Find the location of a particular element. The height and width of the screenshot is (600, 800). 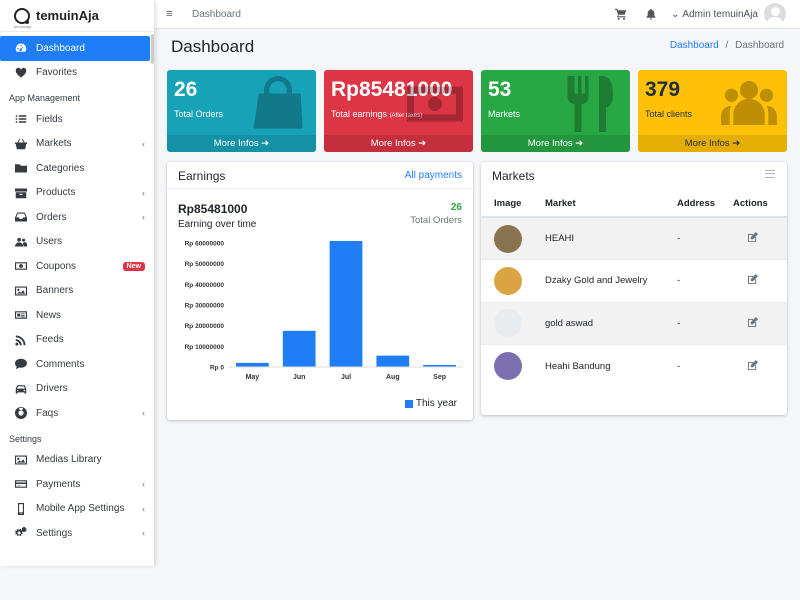

market-name: gold aswad is located at coordinates (598, 323).